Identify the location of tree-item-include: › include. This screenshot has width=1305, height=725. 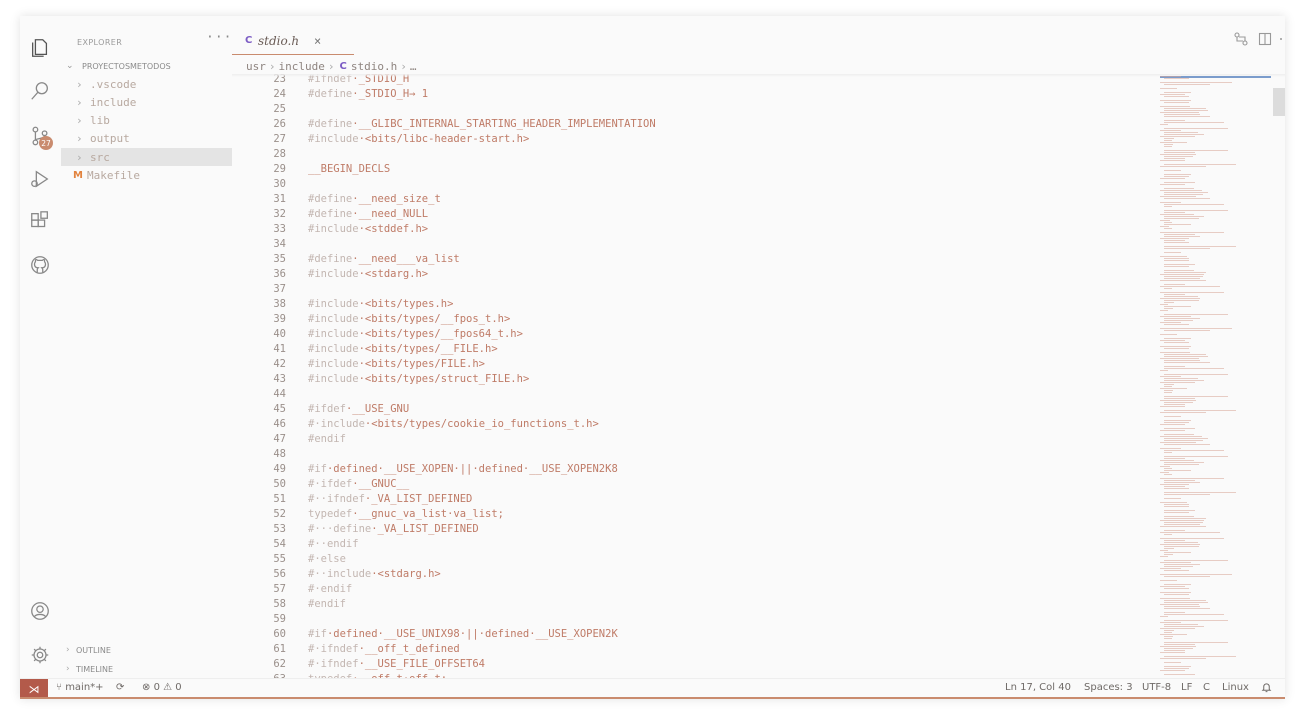
(146, 102).